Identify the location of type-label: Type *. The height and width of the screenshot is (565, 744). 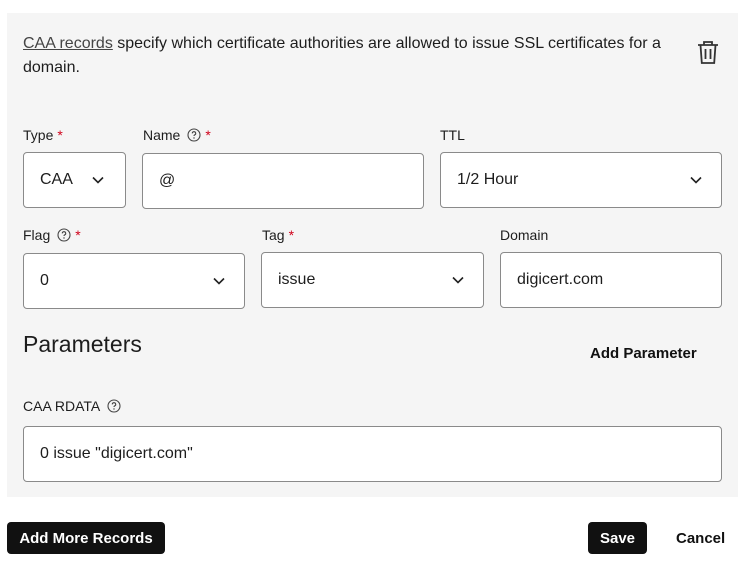
(43, 135).